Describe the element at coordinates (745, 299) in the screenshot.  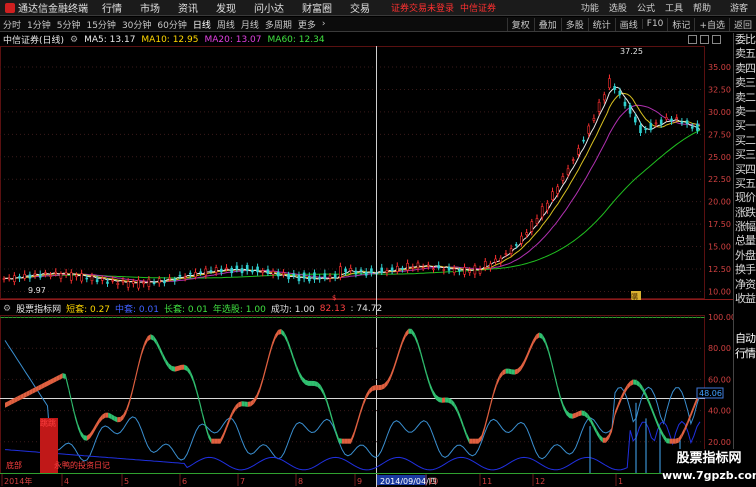
I see `side-item-earnings: 收益` at that location.